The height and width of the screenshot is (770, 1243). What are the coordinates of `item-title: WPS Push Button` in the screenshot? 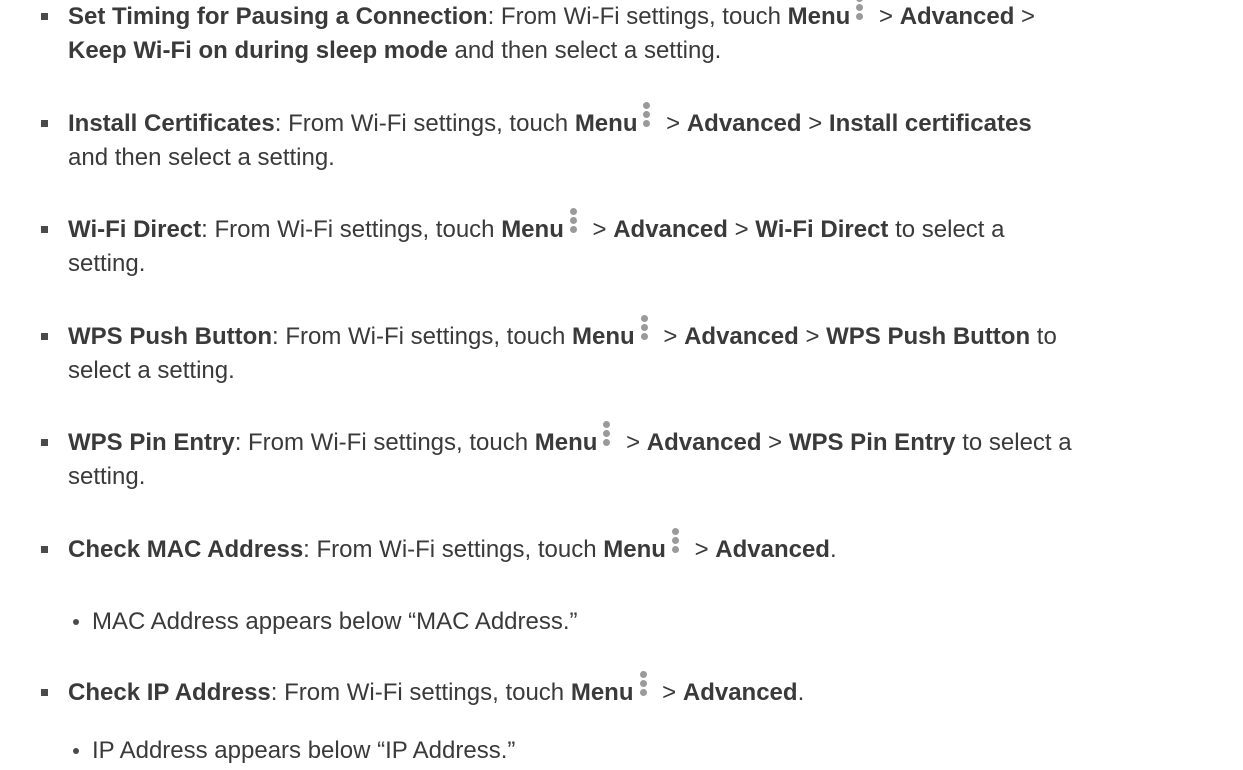 It's located at (170, 336).